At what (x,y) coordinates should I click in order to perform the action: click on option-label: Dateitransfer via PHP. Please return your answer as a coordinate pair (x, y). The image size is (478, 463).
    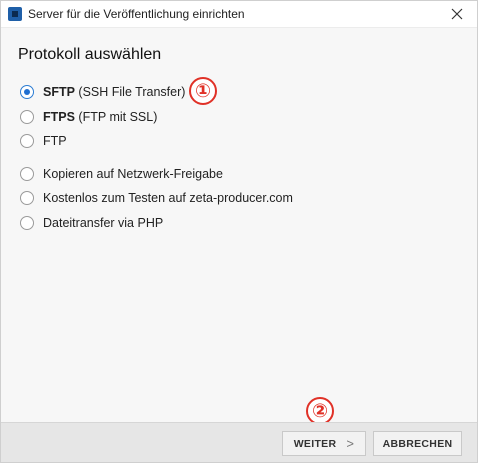
    Looking at the image, I should click on (103, 223).